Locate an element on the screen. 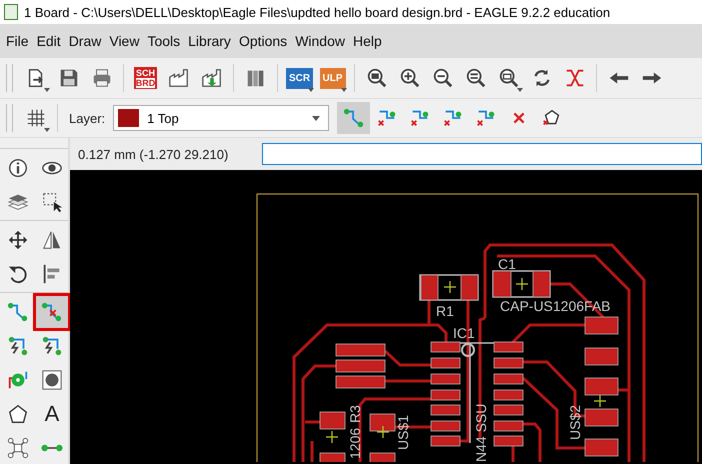 This screenshot has height=464, width=702. menu-item: Options is located at coordinates (263, 41).